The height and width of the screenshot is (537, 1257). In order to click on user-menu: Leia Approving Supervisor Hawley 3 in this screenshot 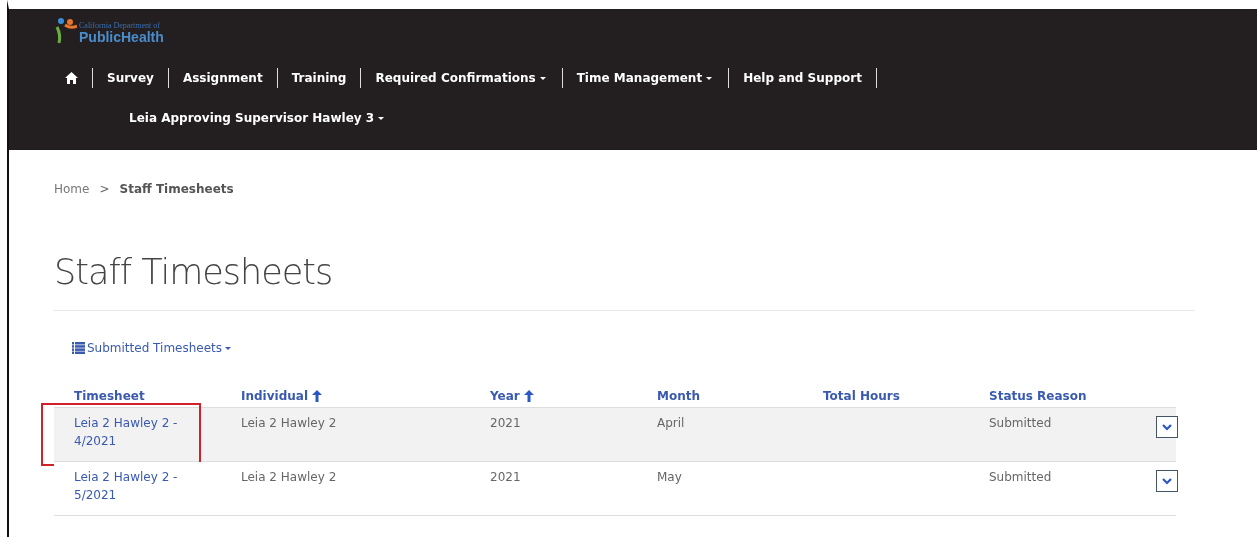, I will do `click(693, 118)`.